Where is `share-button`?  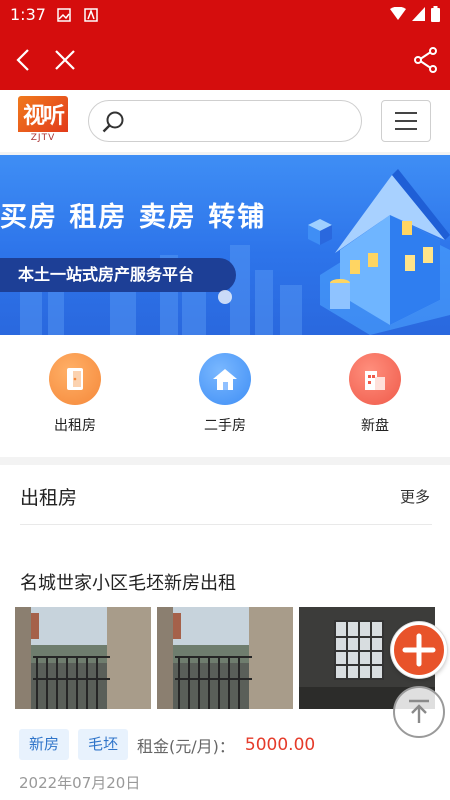 share-button is located at coordinates (426, 60).